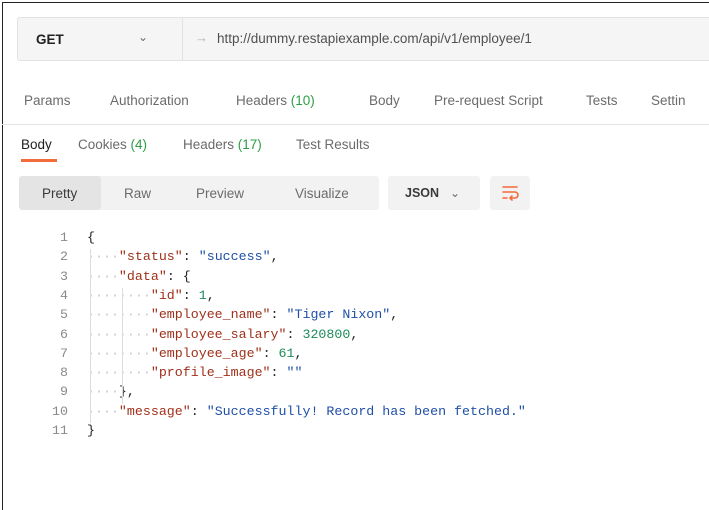 The image size is (709, 510). I want to click on tab-params: Params, so click(47, 100).